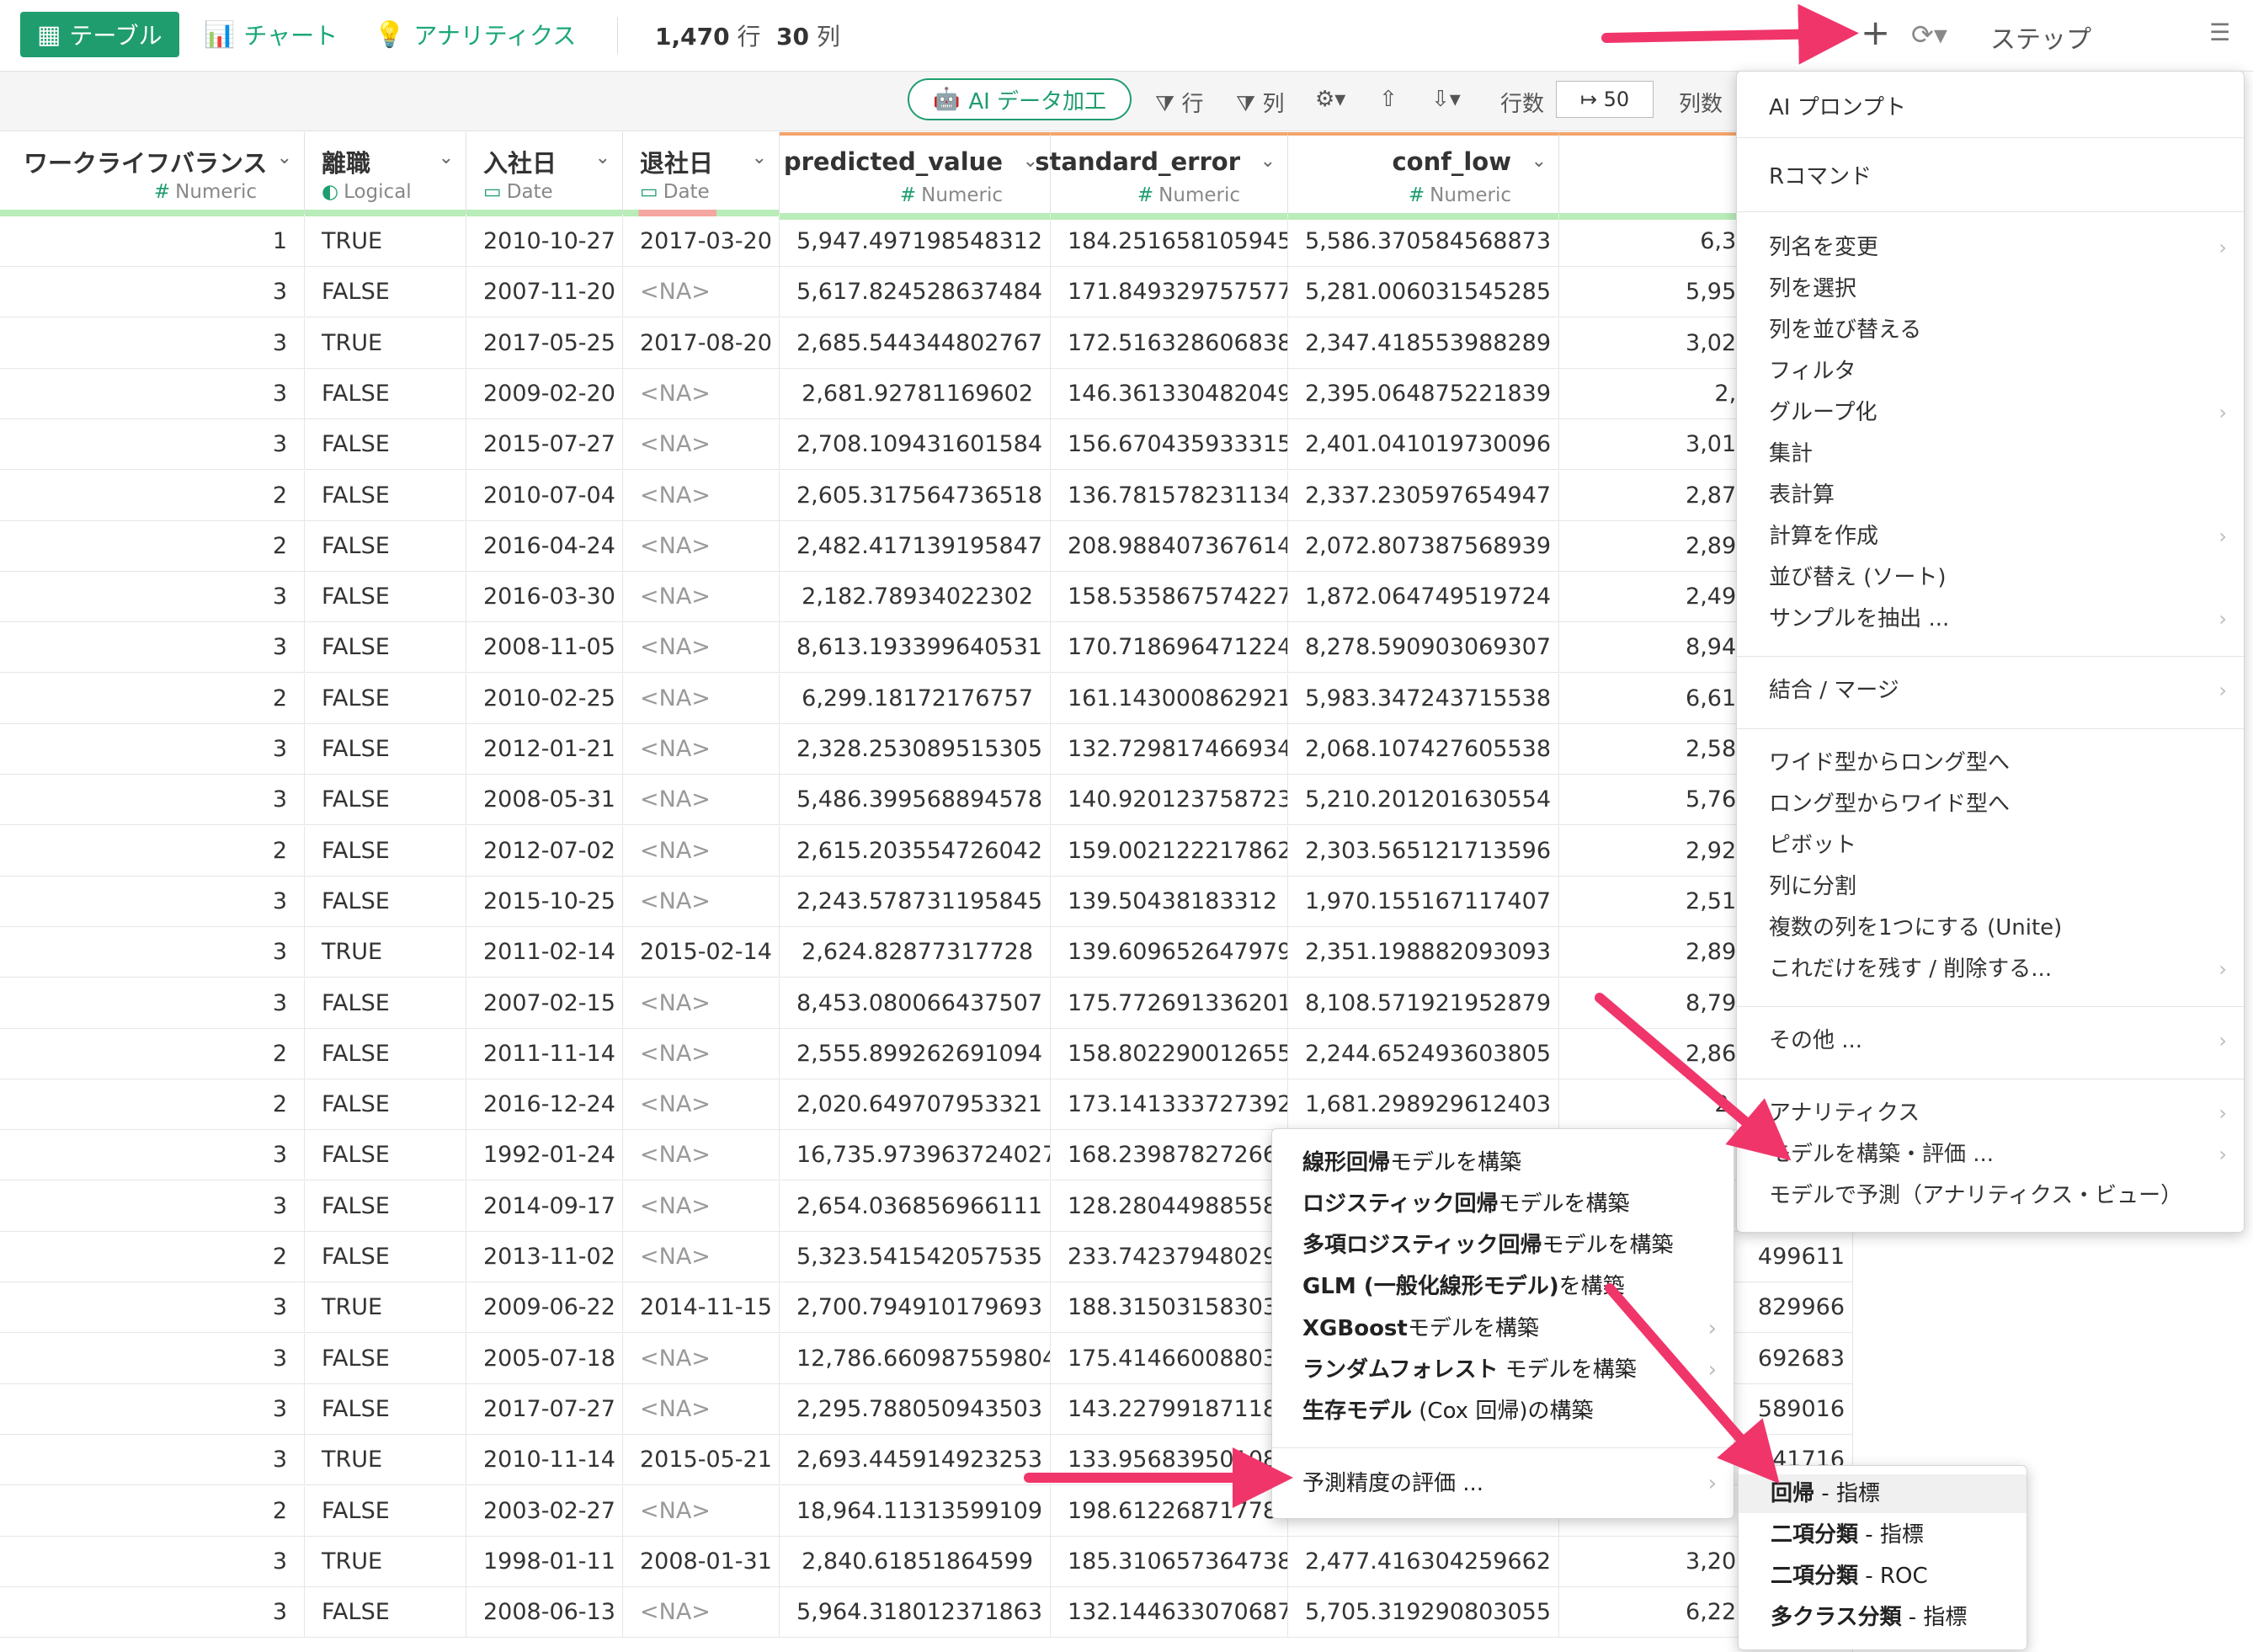 The height and width of the screenshot is (1652, 2253). Describe the element at coordinates (1990, 495) in the screenshot. I see `menu-item: 表計算` at that location.